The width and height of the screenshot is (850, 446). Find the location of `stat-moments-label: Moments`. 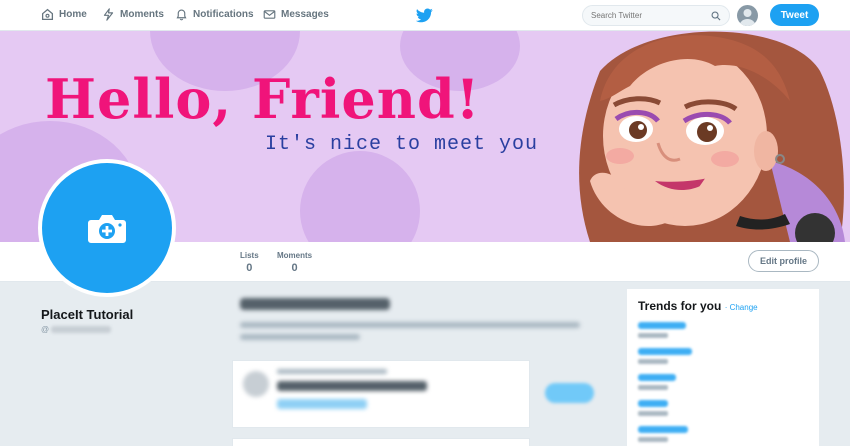

stat-moments-label: Moments is located at coordinates (295, 255).